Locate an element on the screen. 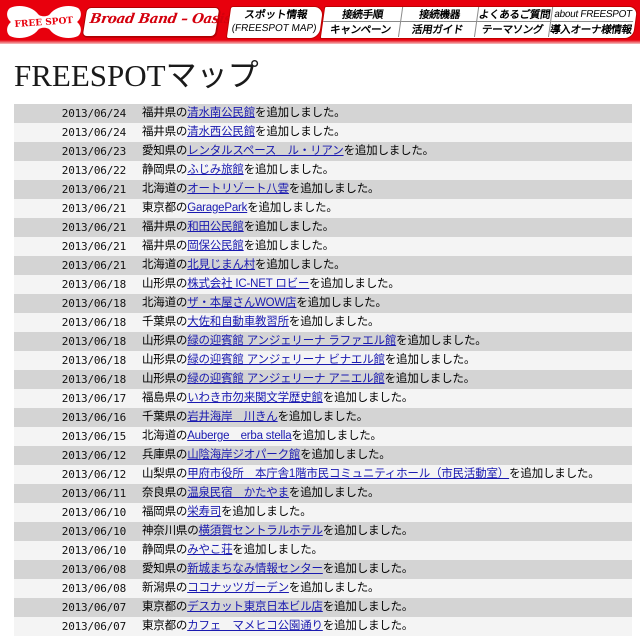  nav-item-usage-guide: 活用ガイド is located at coordinates (438, 29).